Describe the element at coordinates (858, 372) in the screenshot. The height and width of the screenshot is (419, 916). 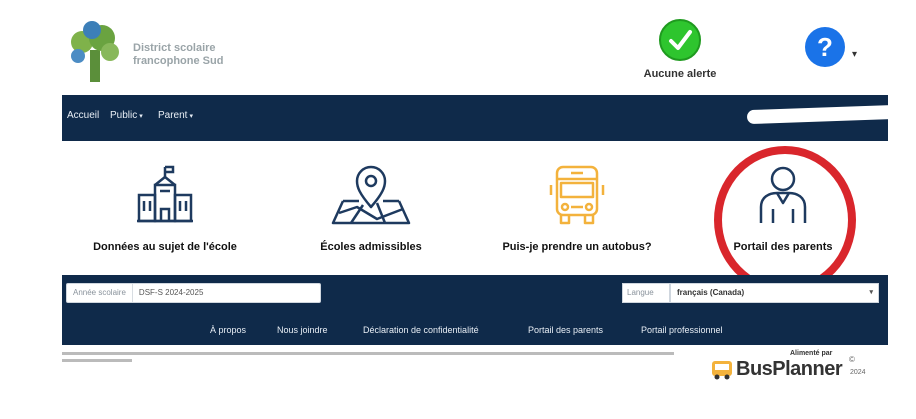
I see `copyright-year: 2024` at that location.